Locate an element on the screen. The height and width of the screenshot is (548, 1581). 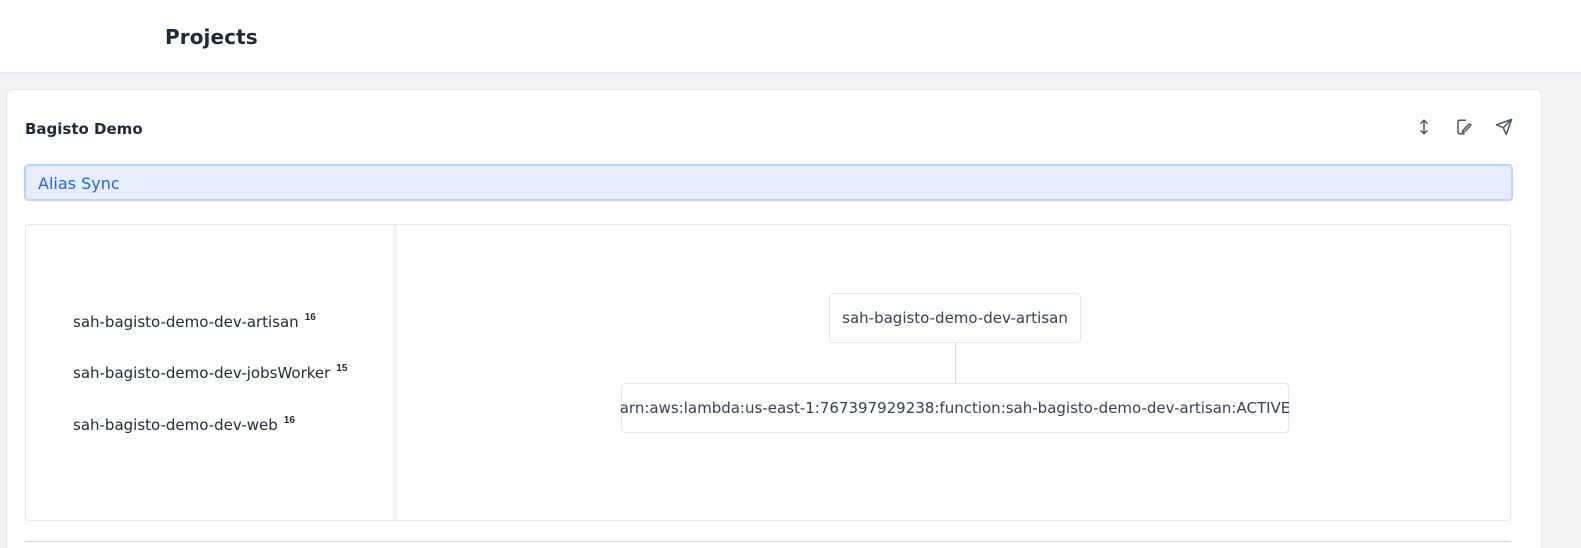
function-item: sah-bagisto-demo-dev-jobsWorker 15 is located at coordinates (210, 372).